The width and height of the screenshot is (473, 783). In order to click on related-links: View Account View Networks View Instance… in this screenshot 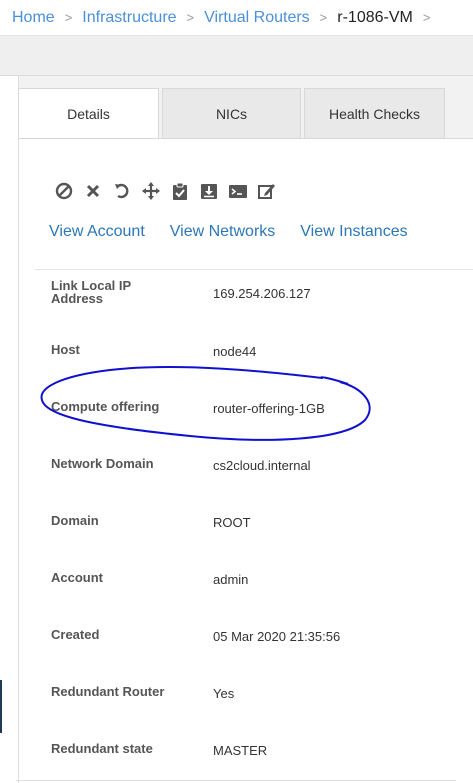, I will do `click(241, 232)`.